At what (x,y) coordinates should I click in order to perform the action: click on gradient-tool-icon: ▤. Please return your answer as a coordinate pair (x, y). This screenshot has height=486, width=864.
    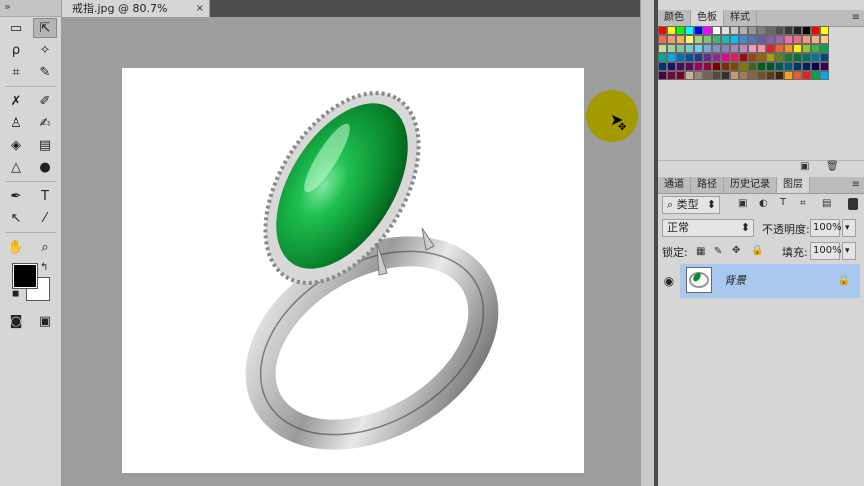
    Looking at the image, I should click on (45, 145).